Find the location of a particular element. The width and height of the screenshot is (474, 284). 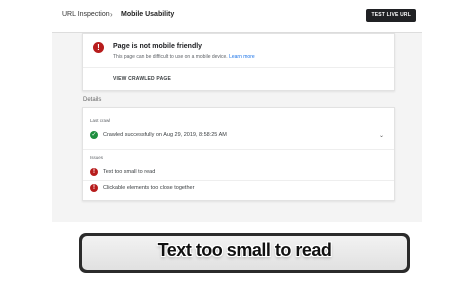

last-crawl-label: Last crawl is located at coordinates (100, 120).